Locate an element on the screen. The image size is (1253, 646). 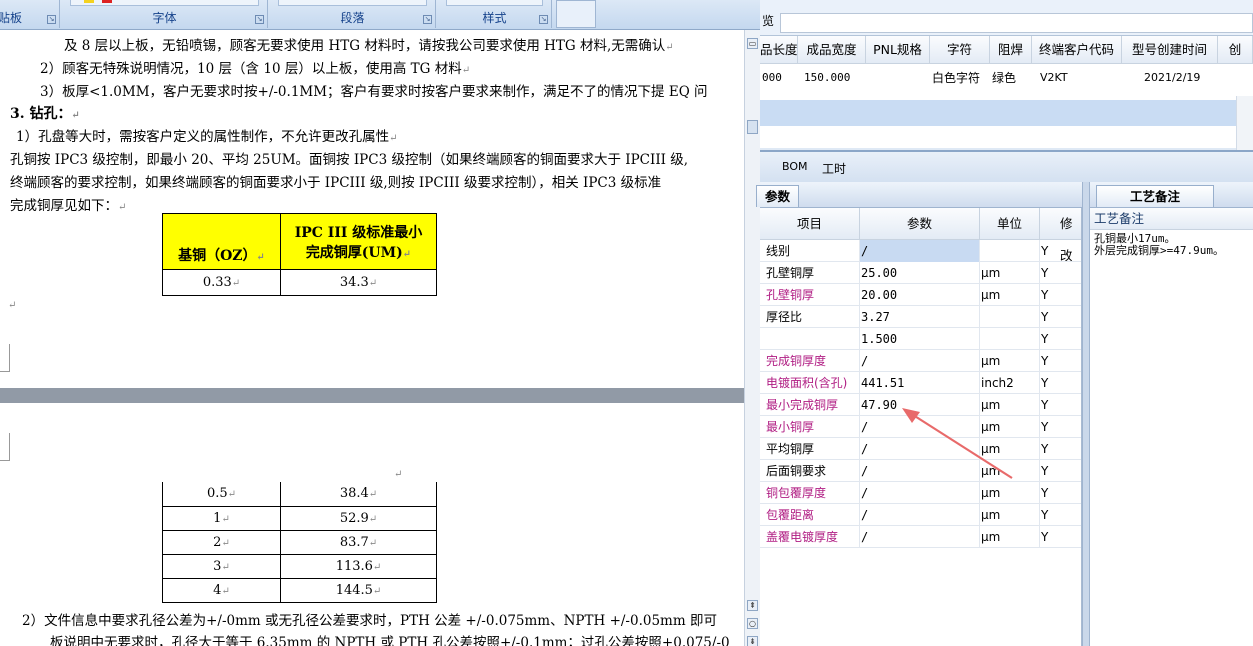
grid-cell is located at coordinates (898, 78).